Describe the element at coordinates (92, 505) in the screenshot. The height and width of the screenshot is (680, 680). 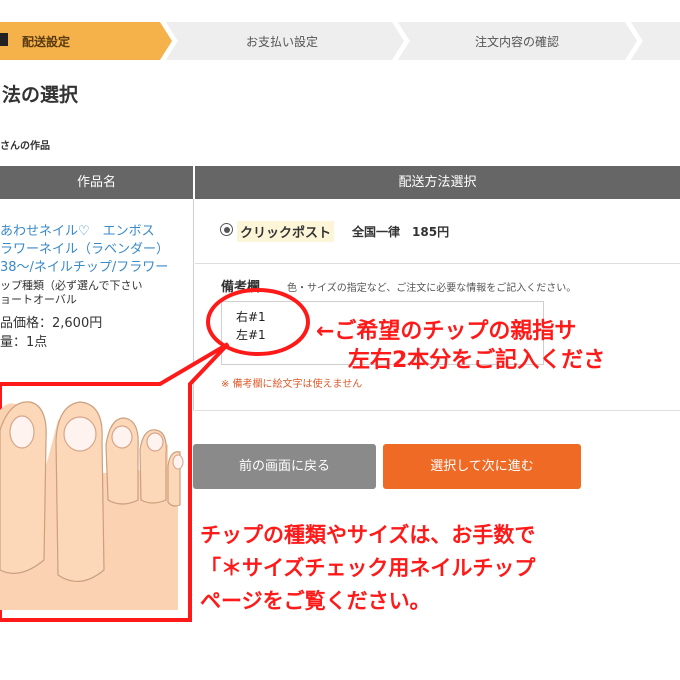
I see `toe-illustration` at that location.